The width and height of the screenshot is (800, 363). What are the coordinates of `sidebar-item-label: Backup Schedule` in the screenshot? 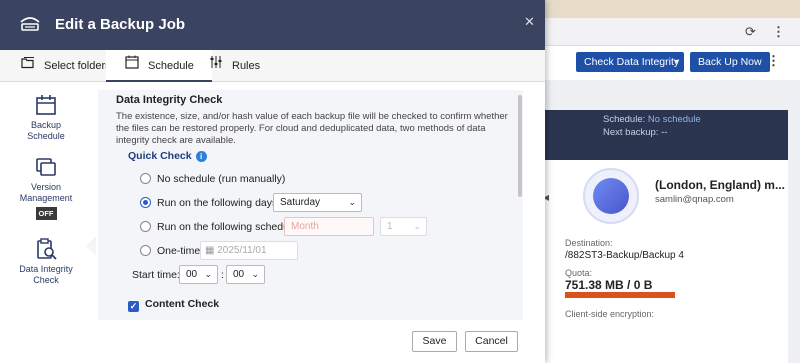 It's located at (46, 130).